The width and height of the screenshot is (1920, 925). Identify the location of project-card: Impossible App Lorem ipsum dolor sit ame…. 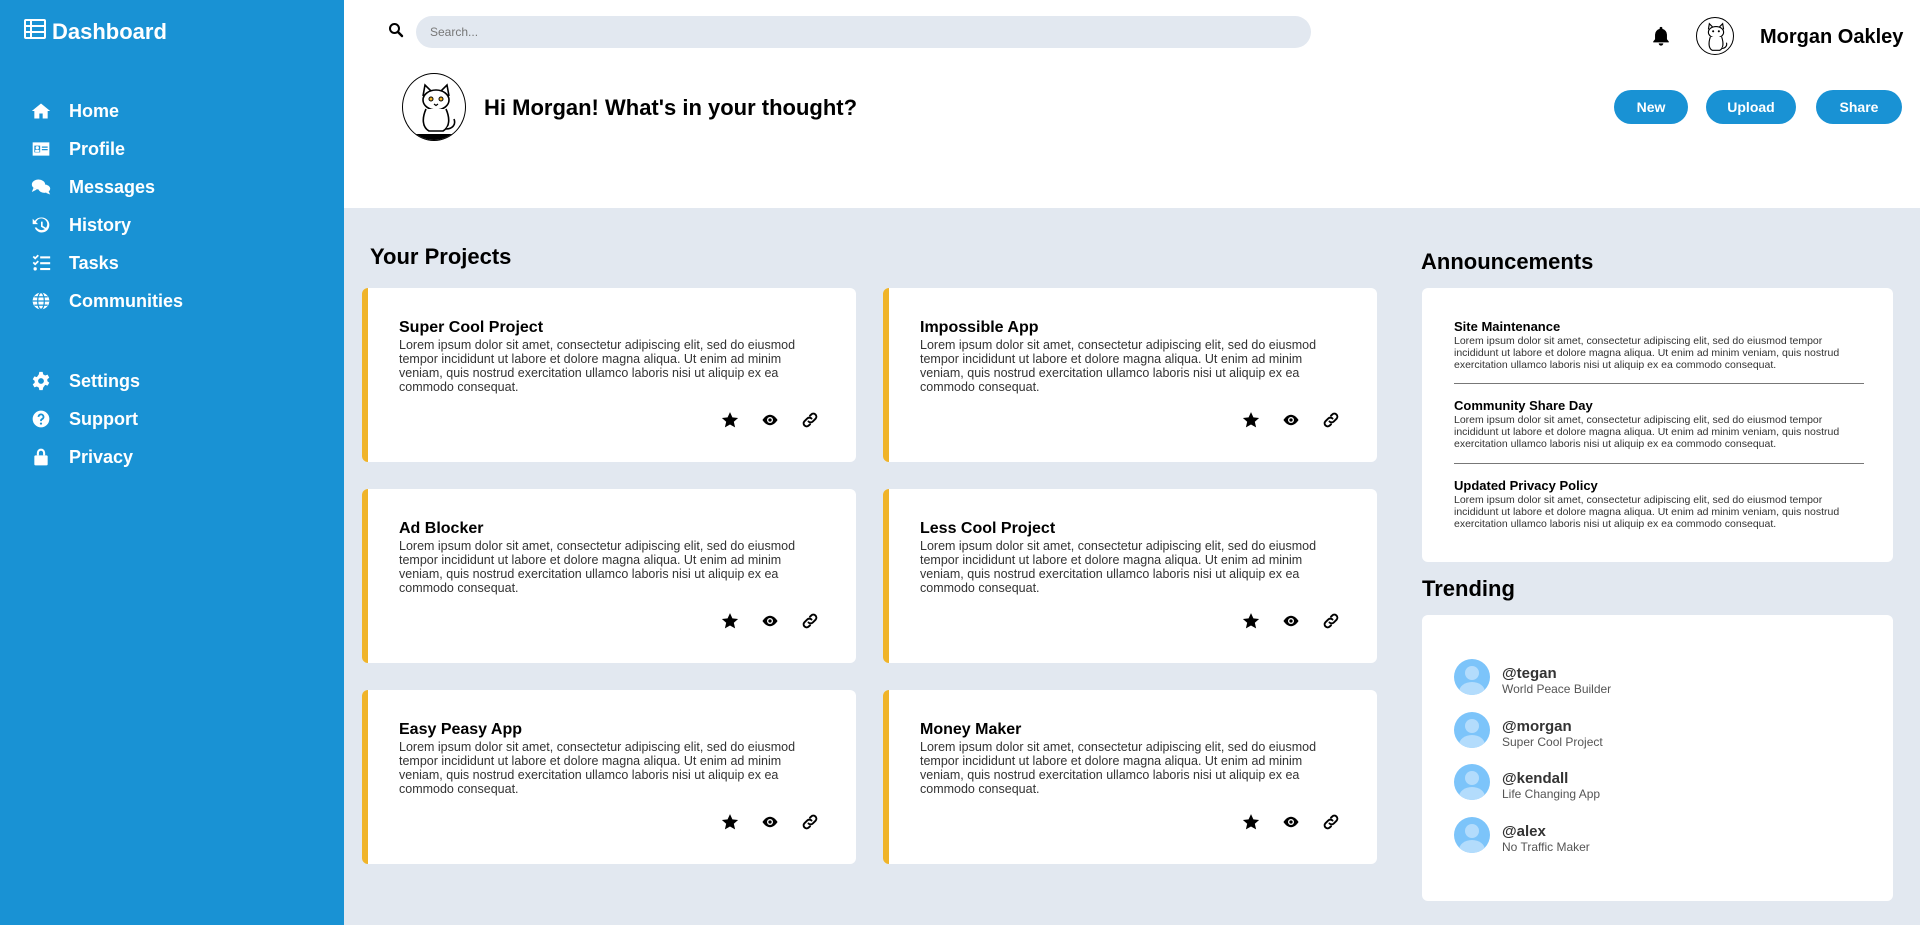
(1130, 375).